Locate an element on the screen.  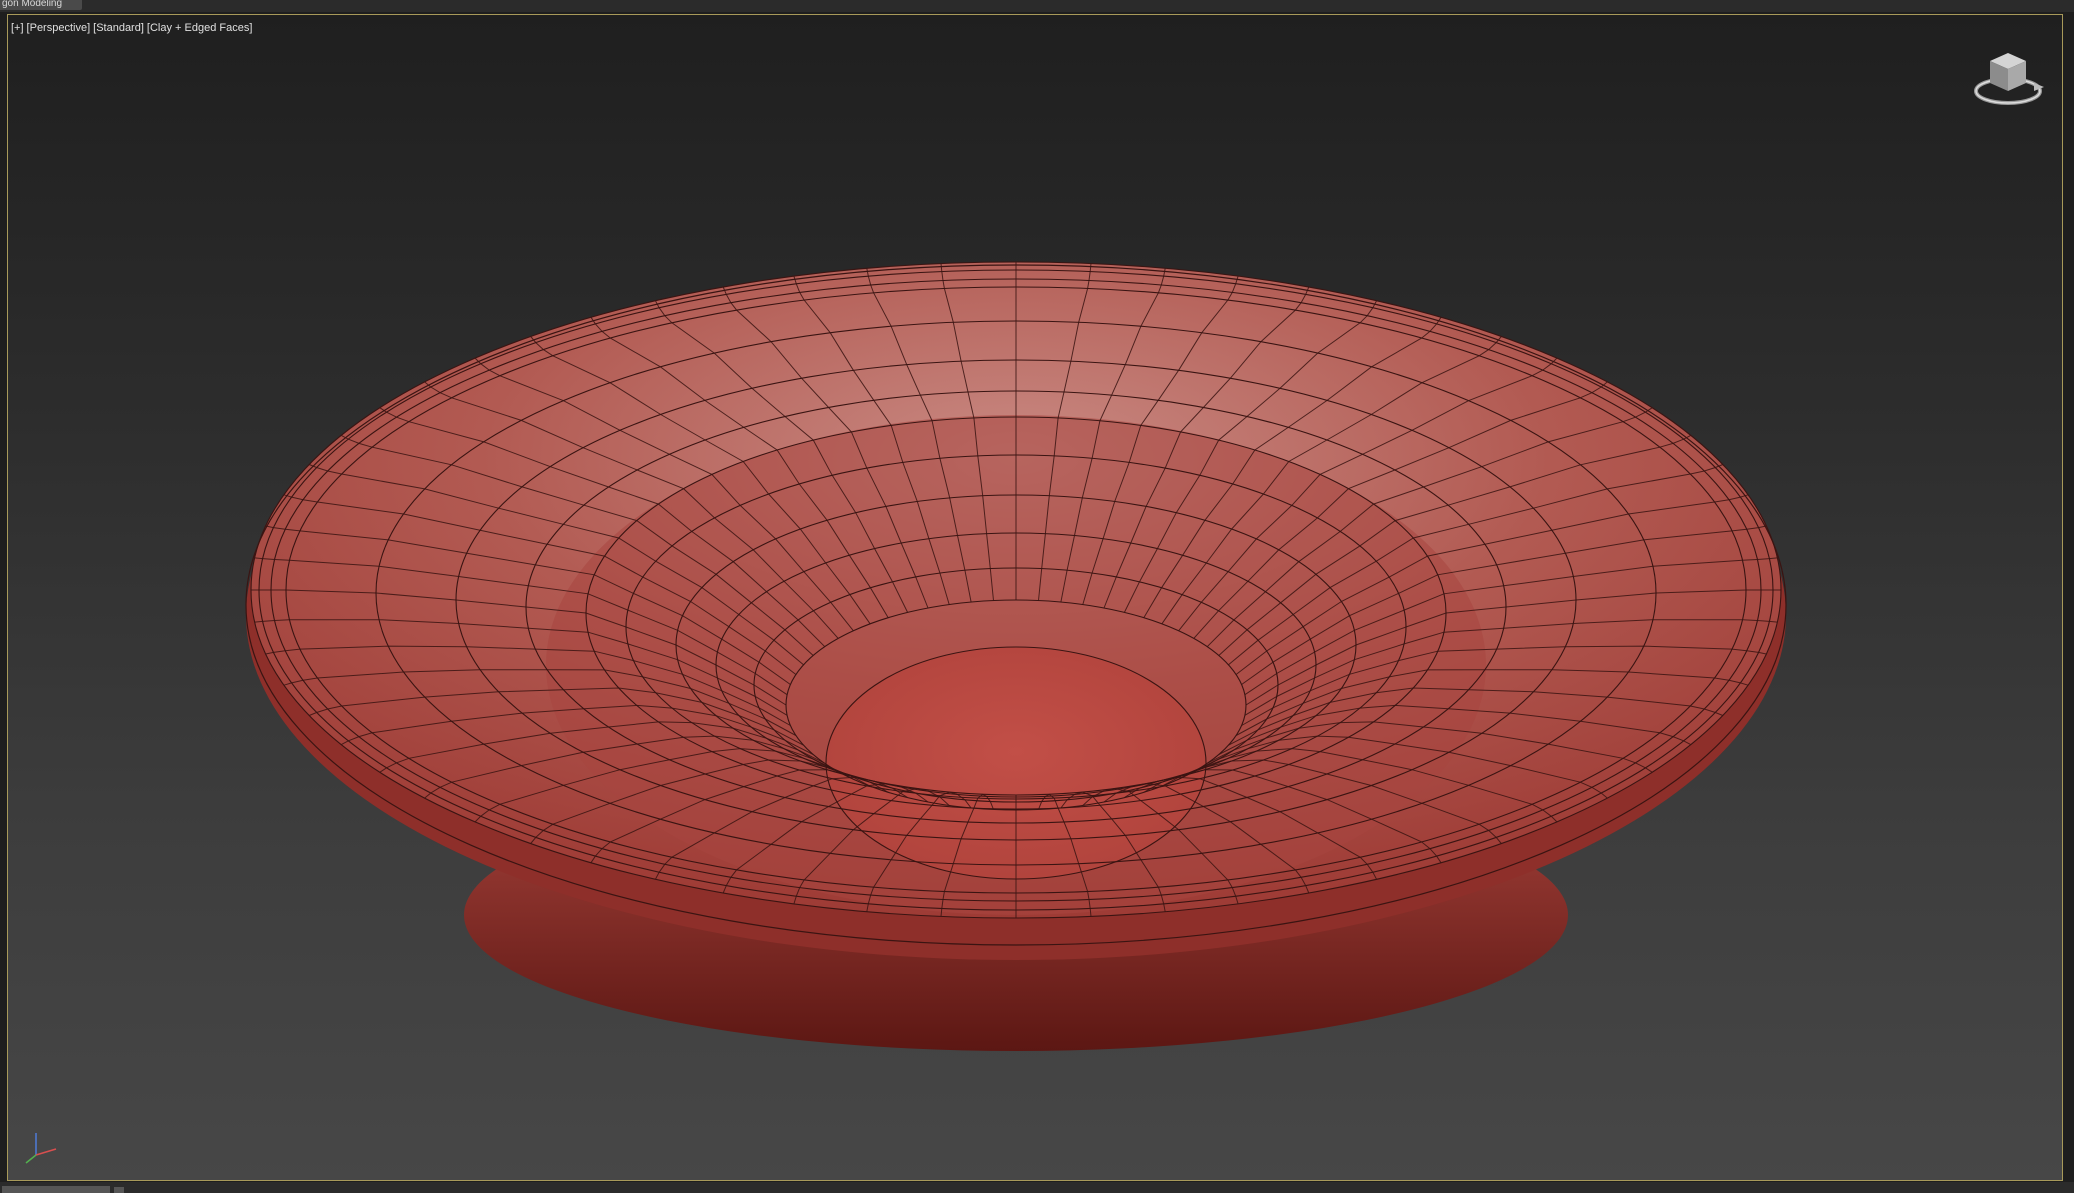
ribbon-tab: gon Modeling is located at coordinates (41, 5).